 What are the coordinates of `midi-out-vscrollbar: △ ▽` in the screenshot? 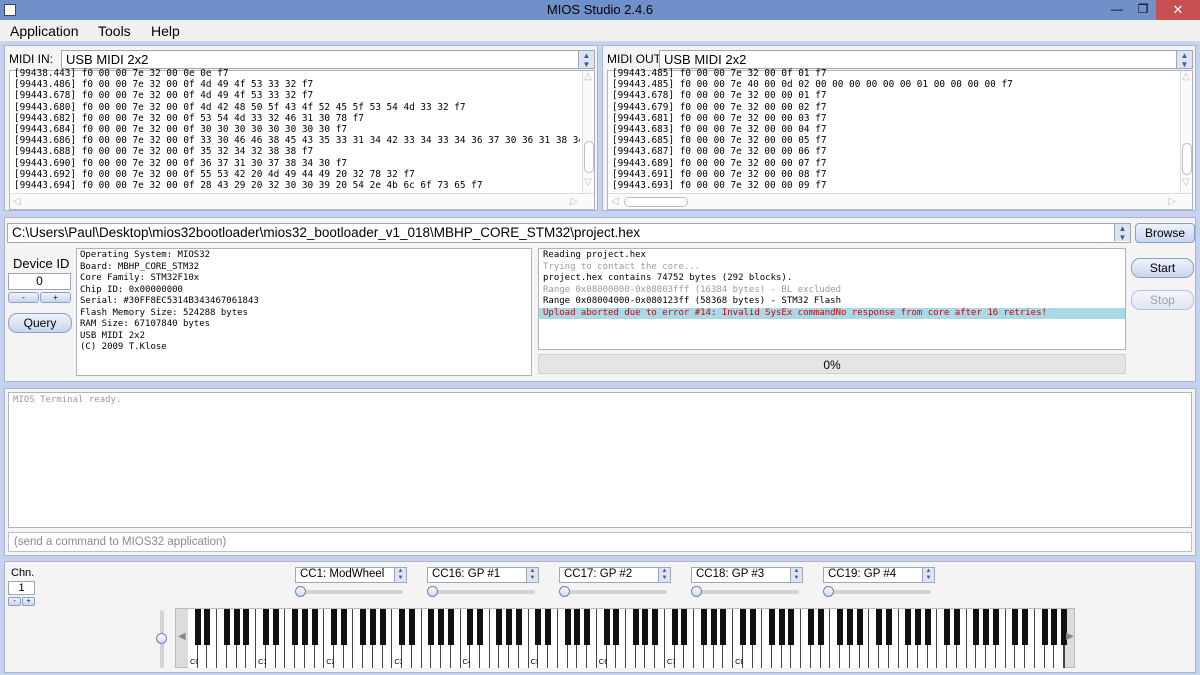 It's located at (1186, 132).